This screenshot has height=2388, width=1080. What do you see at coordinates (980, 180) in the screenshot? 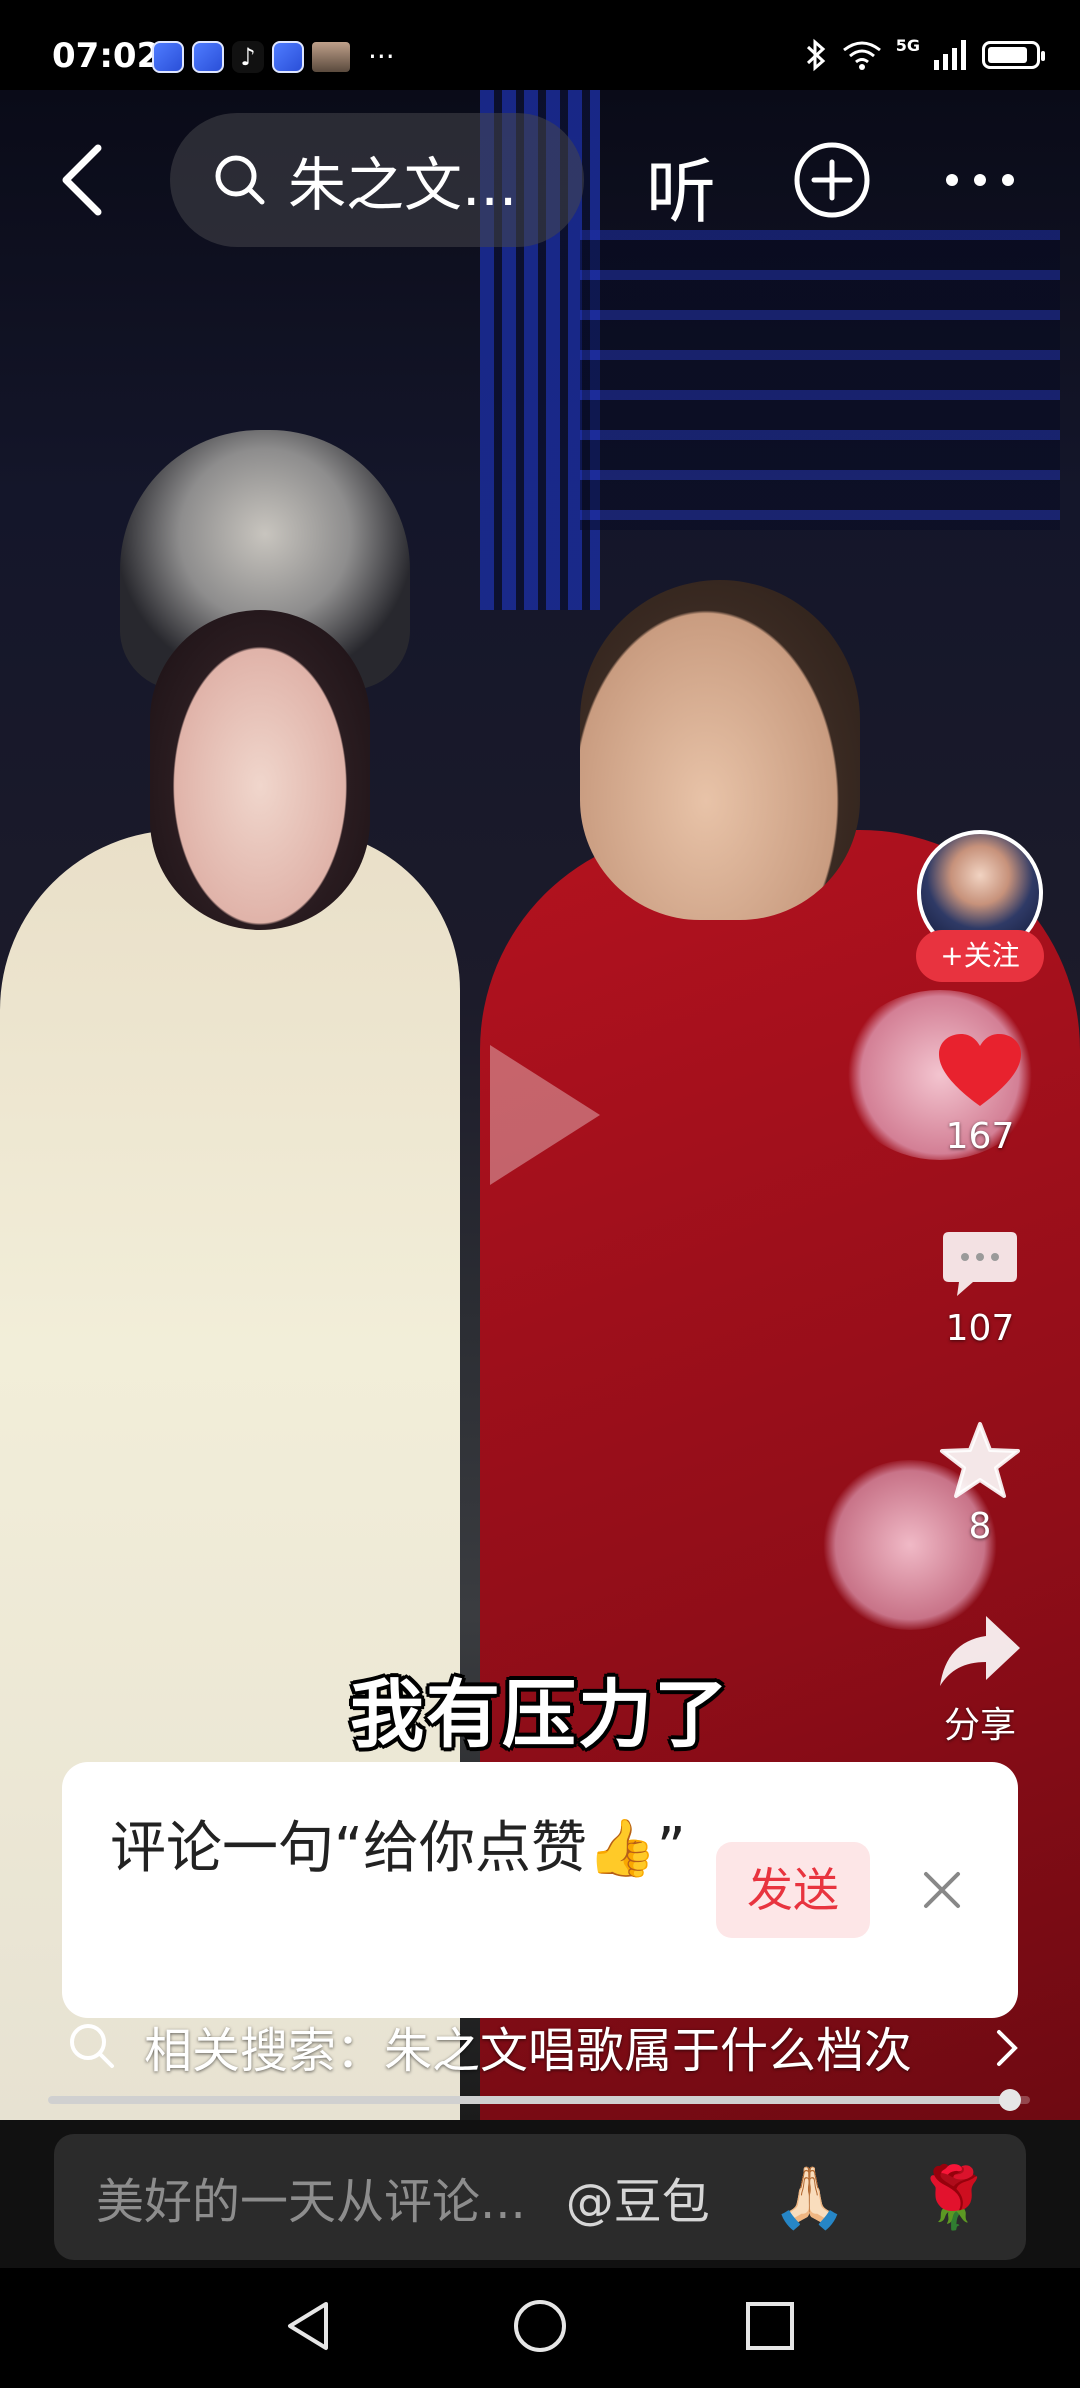
I see `more-icon` at bounding box center [980, 180].